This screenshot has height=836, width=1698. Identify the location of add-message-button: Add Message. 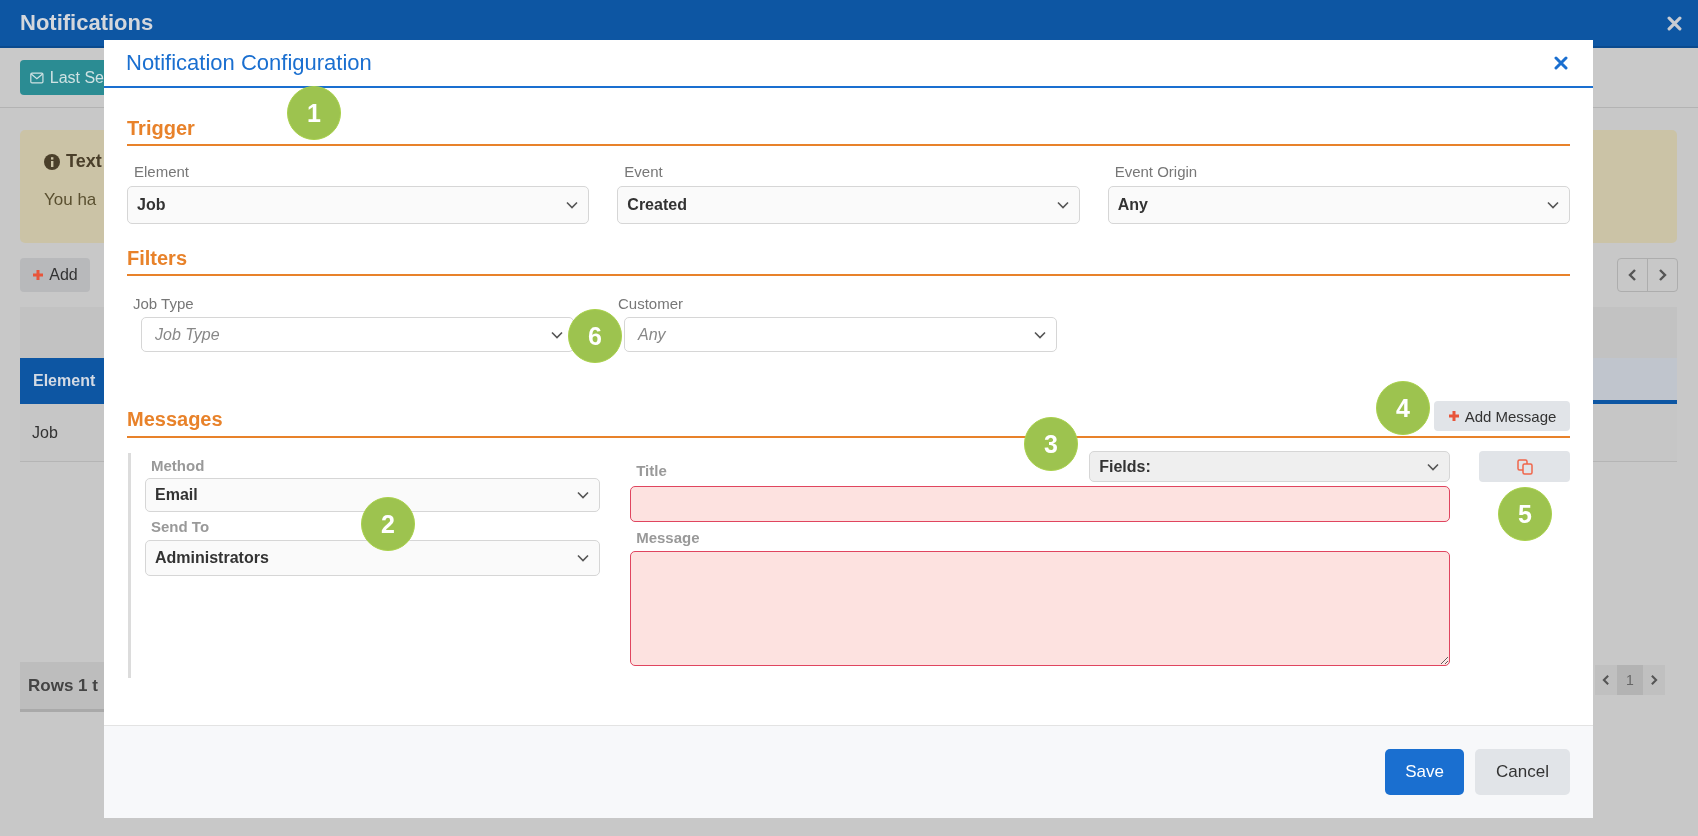
(1502, 416).